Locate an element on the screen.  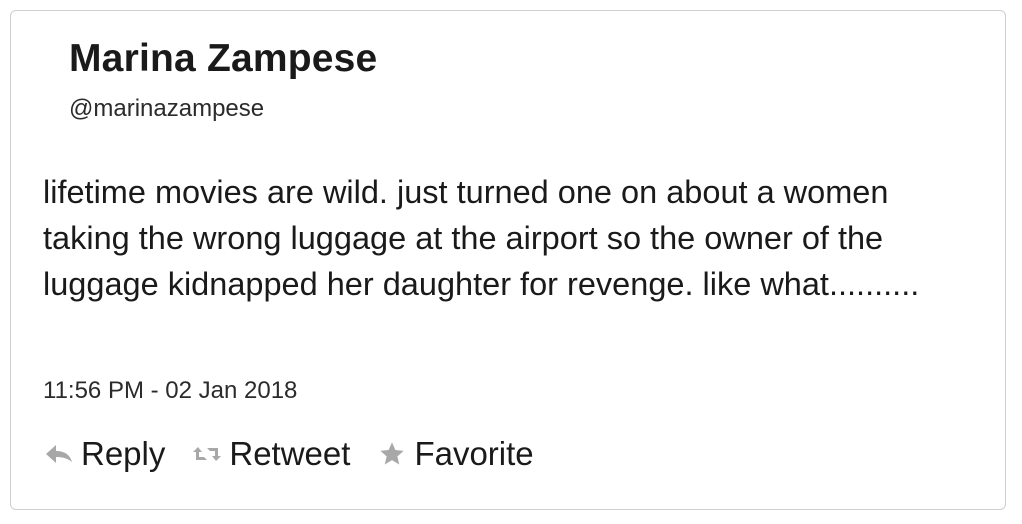
reply-label: Reply is located at coordinates (123, 453).